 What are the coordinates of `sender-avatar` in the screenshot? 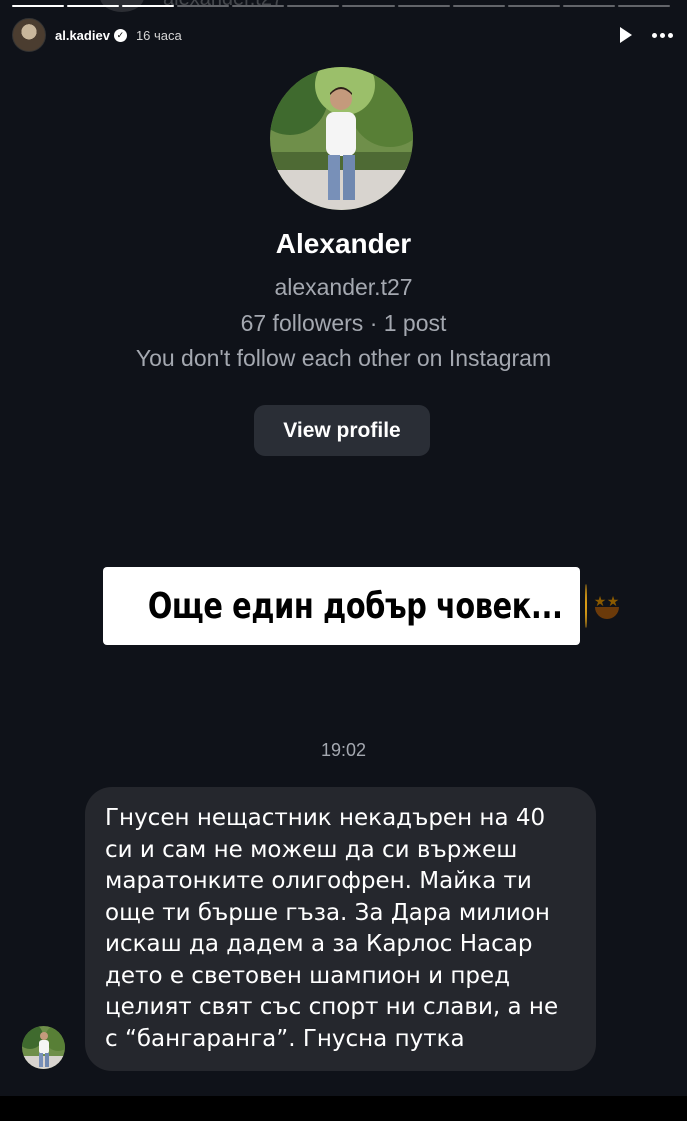 It's located at (43, 1047).